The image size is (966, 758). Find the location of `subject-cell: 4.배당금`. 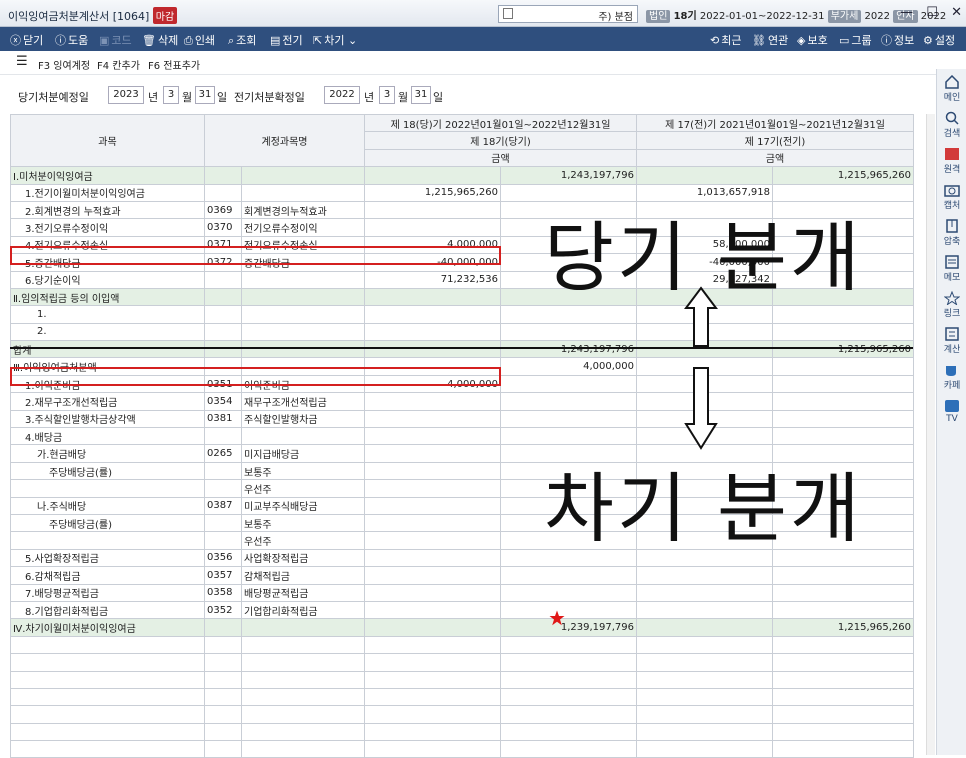

subject-cell: 4.배당금 is located at coordinates (107, 436).